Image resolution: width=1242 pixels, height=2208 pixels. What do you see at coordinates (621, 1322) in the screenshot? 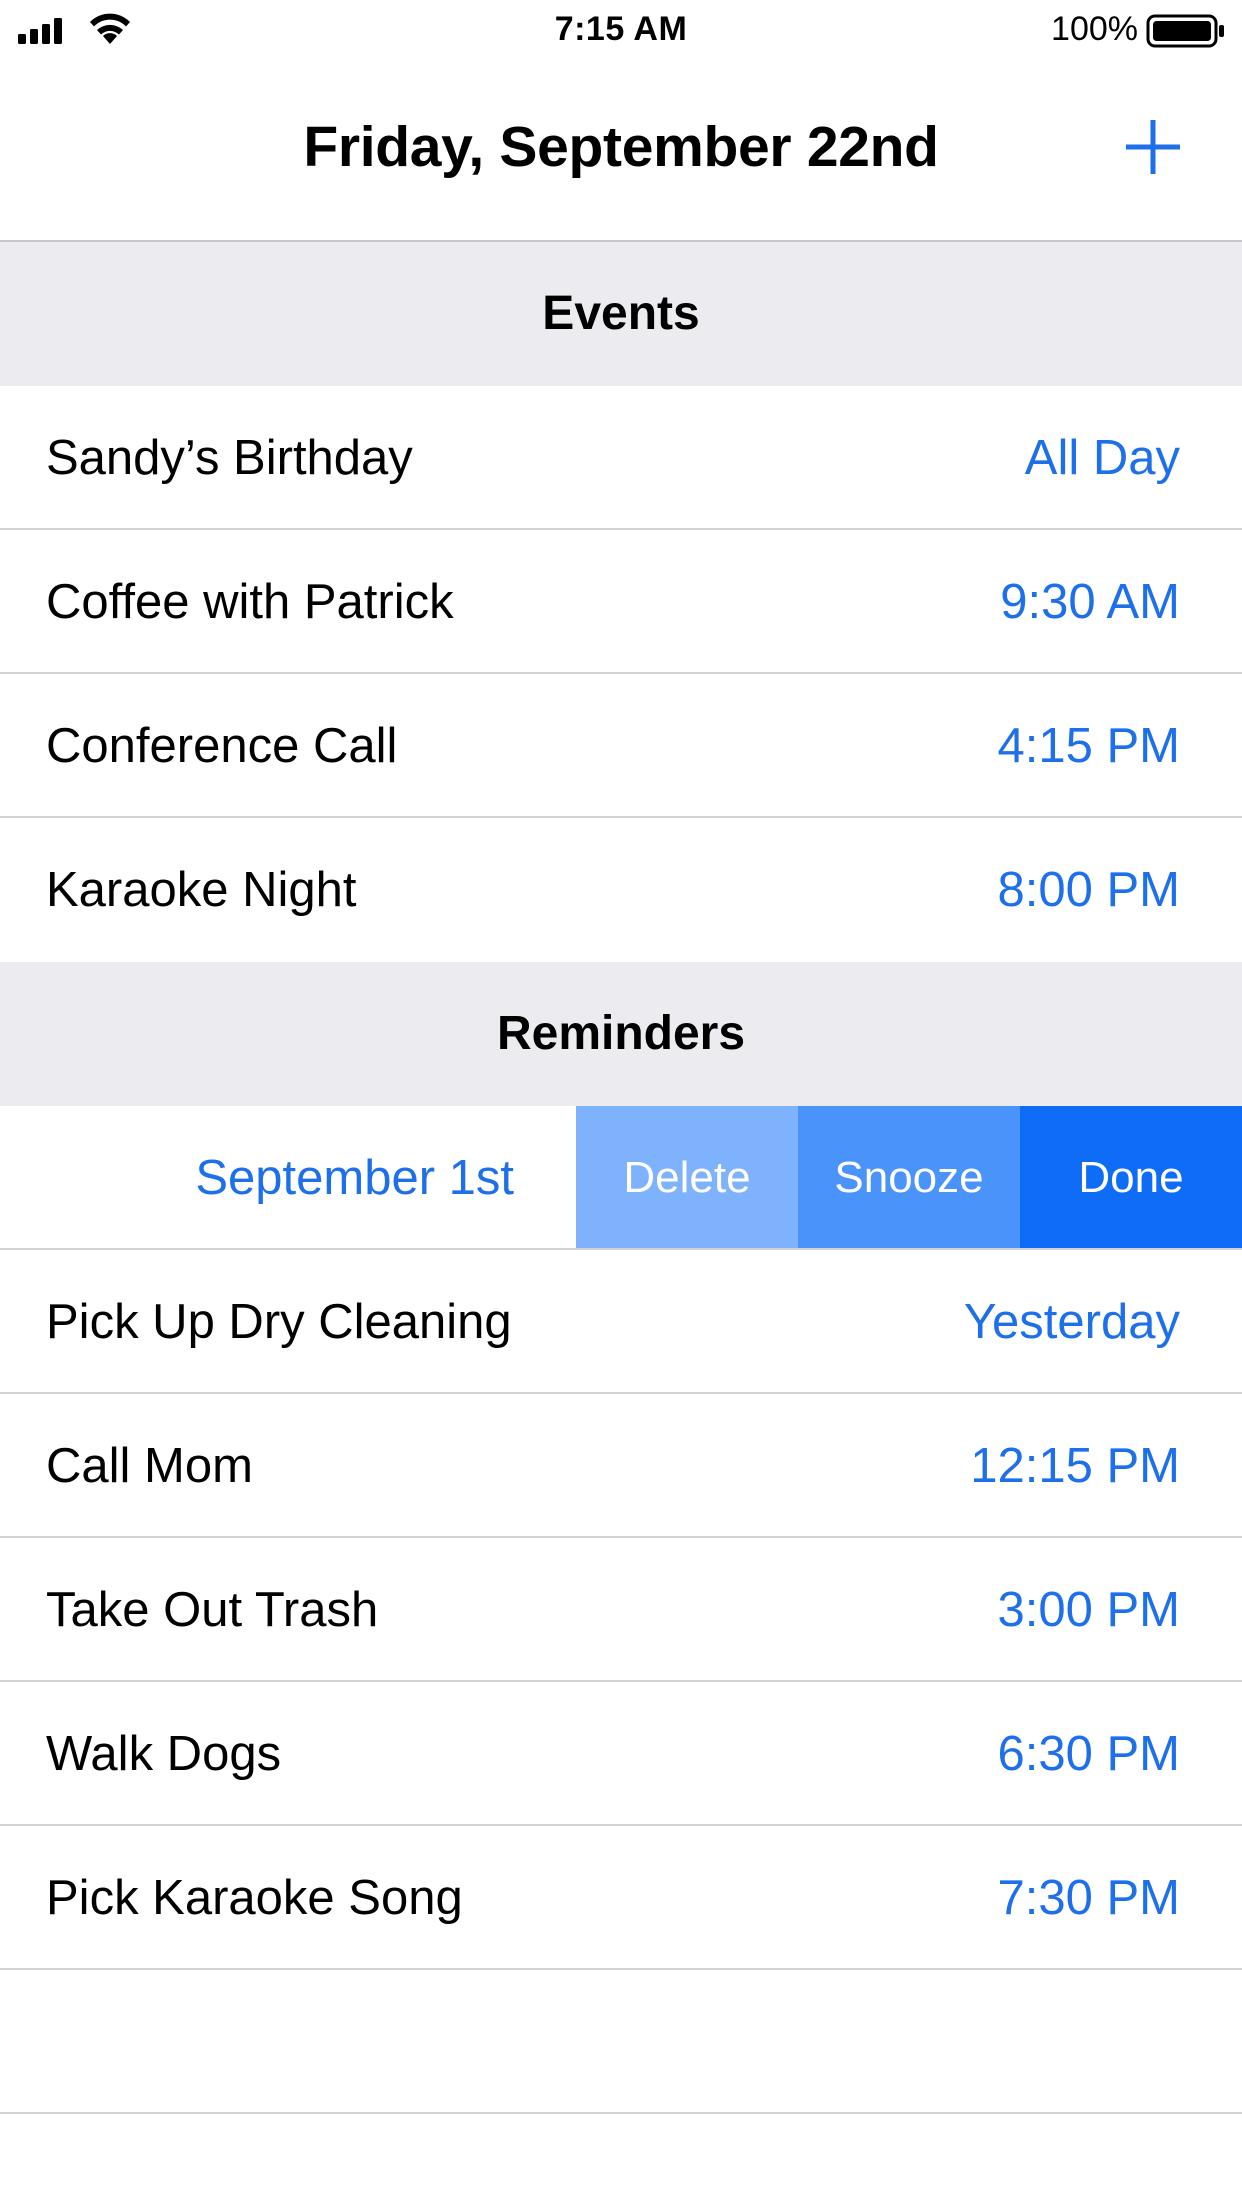
I see `reminder-row: Pick Up Dry Cleaning Yesterday` at bounding box center [621, 1322].